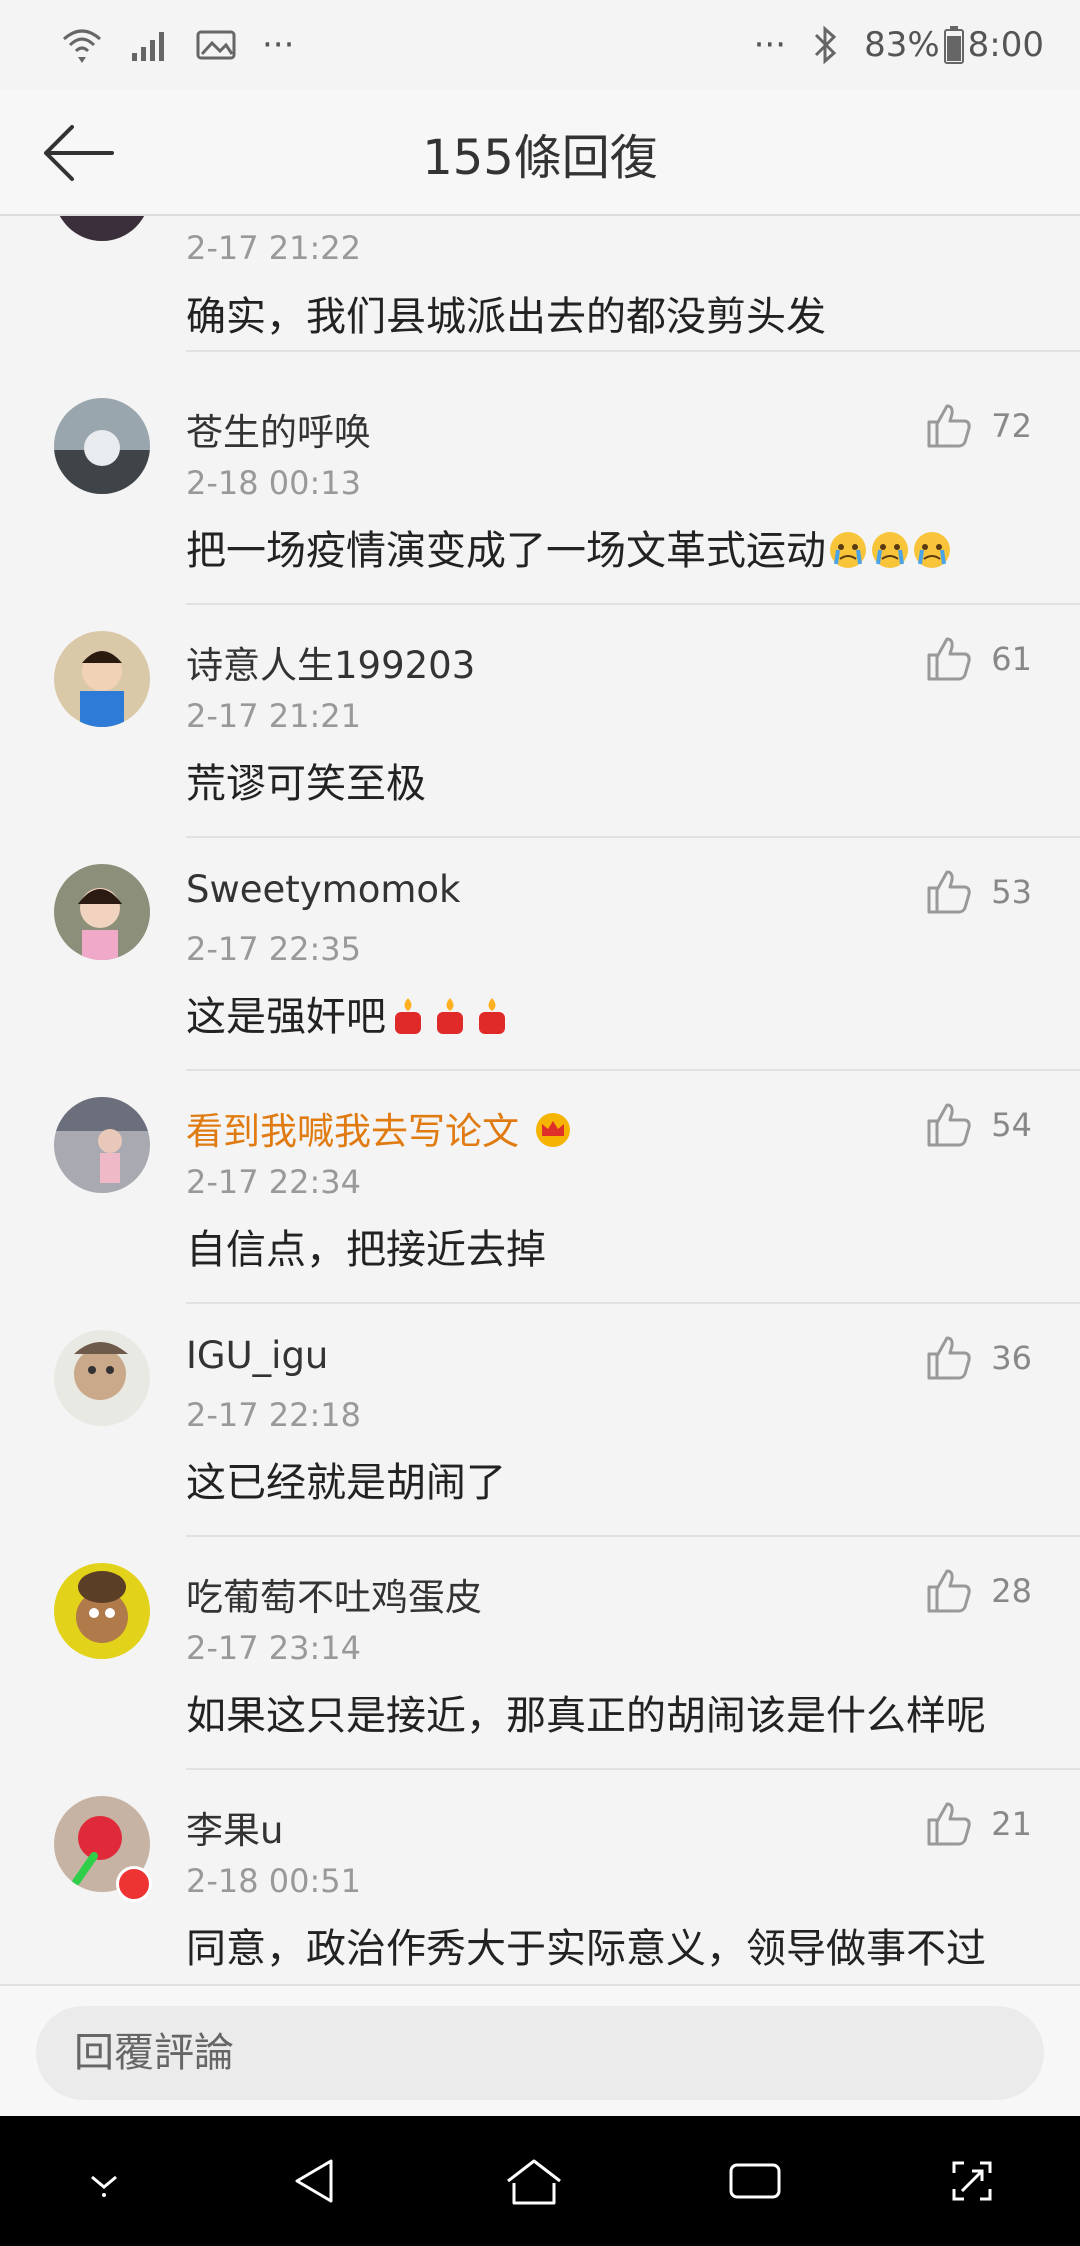 The width and height of the screenshot is (1080, 2246). Describe the element at coordinates (330, 662) in the screenshot. I see `username: 诗意人生199203` at that location.